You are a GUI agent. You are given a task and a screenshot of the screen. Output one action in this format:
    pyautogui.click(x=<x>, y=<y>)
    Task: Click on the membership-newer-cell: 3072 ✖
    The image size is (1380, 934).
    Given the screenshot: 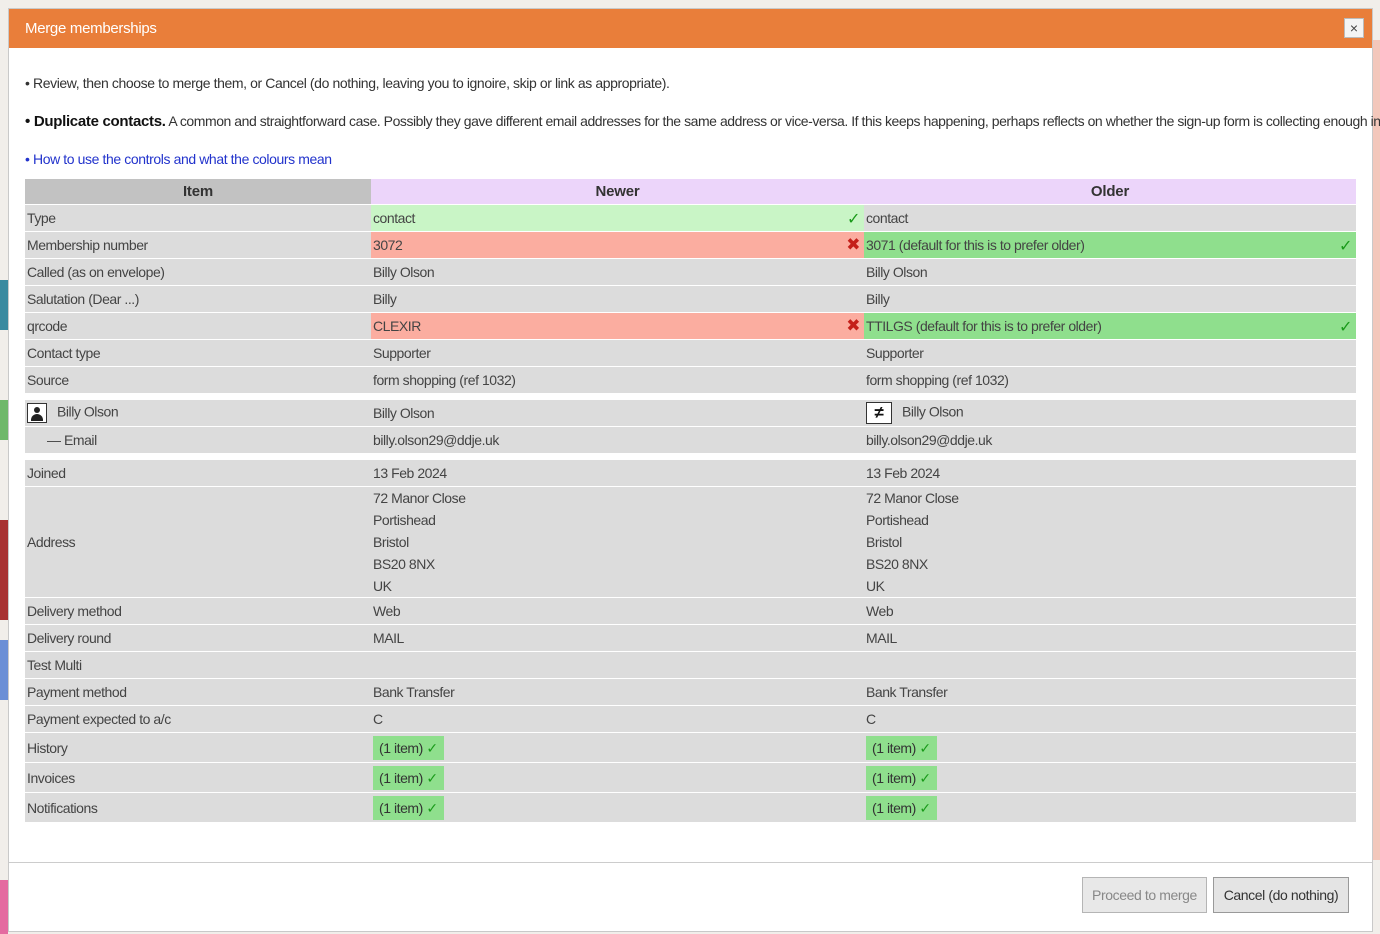 What is the action you would take?
    pyautogui.click(x=617, y=245)
    